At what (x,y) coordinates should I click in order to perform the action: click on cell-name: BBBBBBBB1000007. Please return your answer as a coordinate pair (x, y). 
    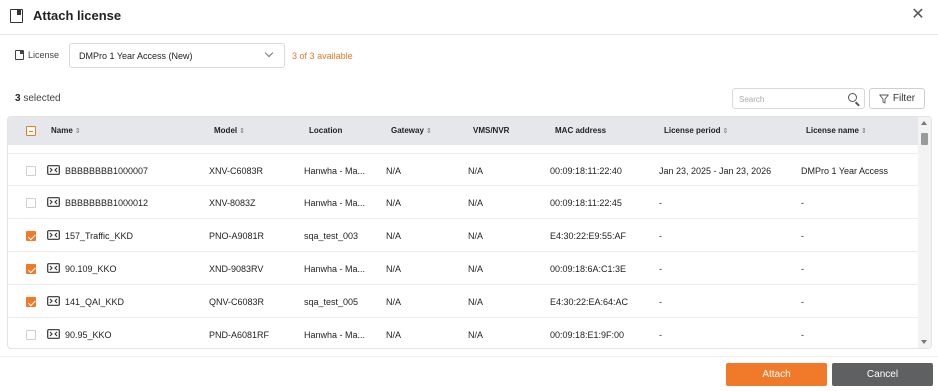
    Looking at the image, I should click on (107, 171).